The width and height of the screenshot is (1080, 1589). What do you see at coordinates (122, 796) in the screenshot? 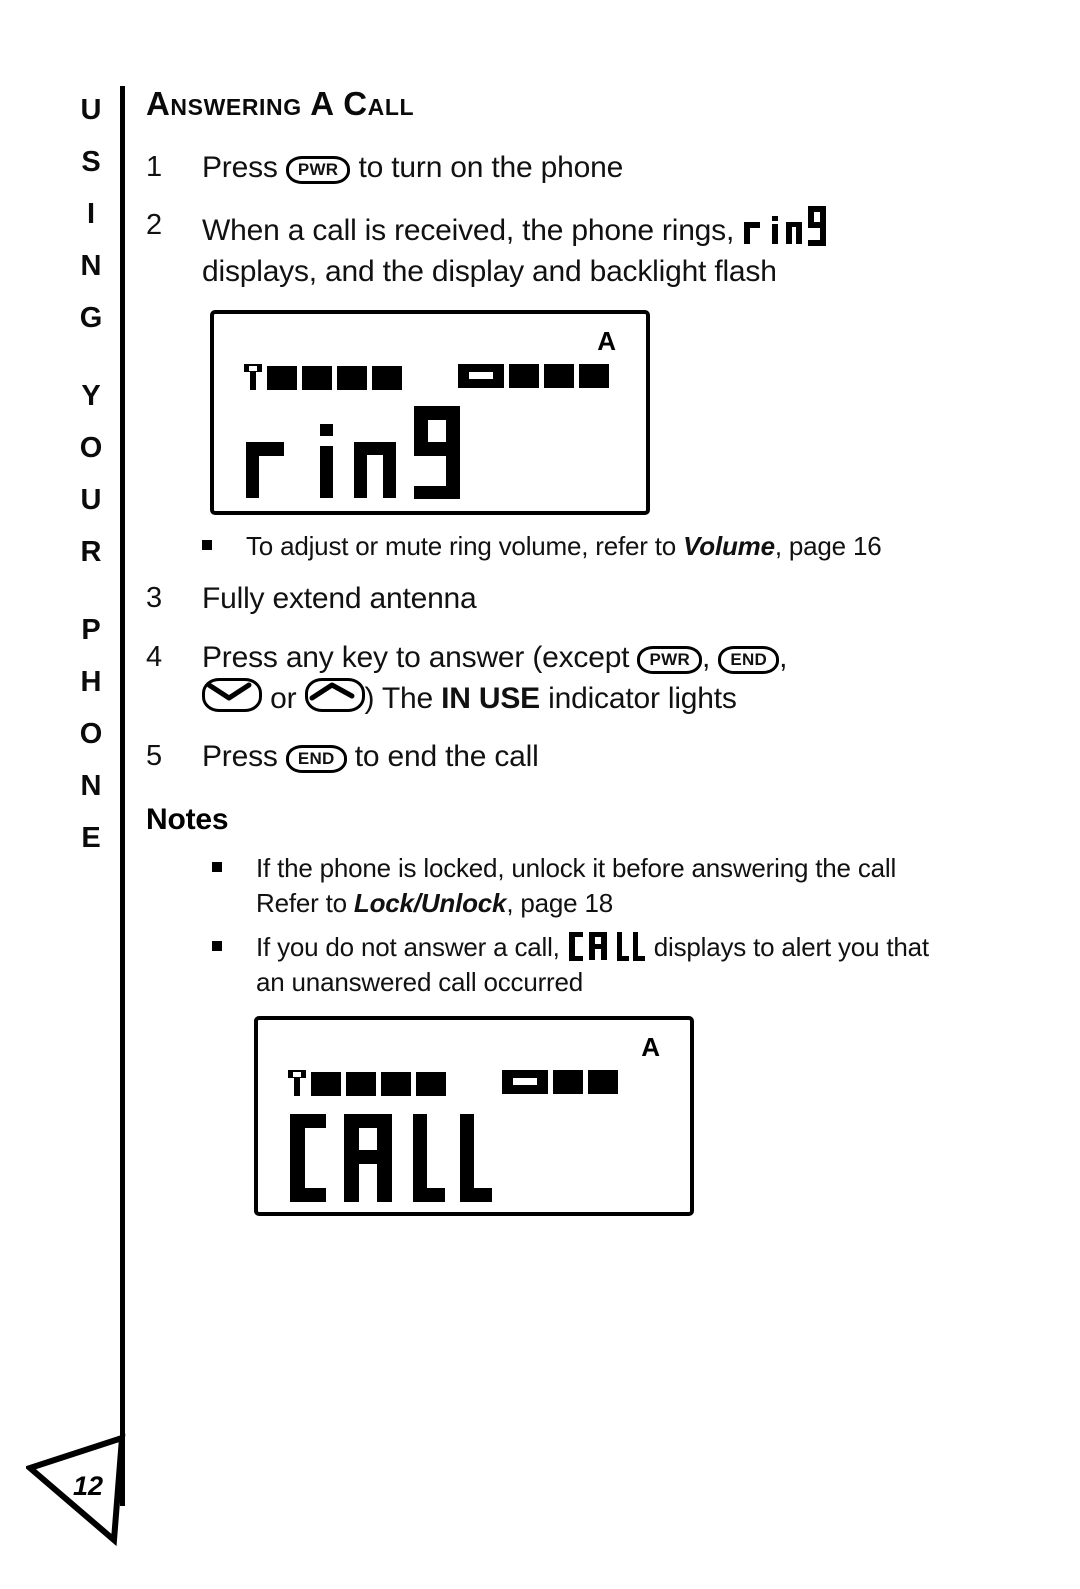
I see `column-divider-rule` at bounding box center [122, 796].